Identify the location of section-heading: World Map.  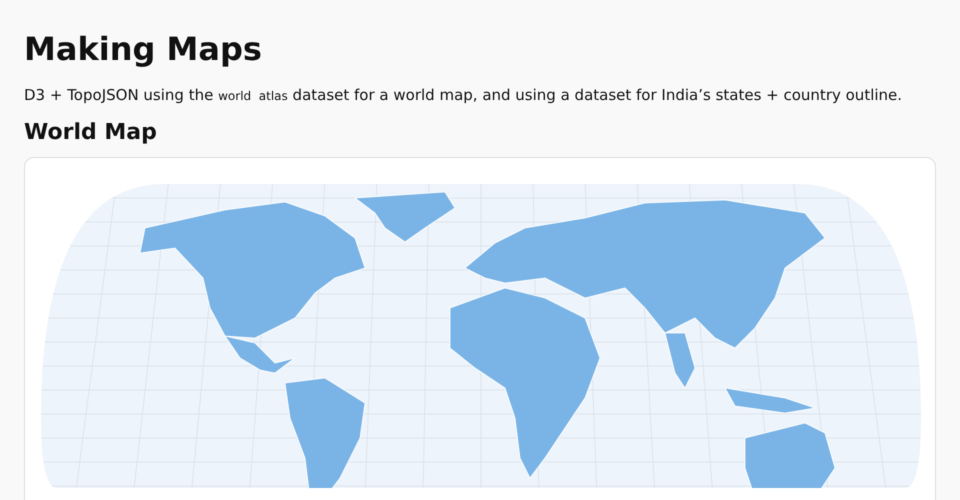
(91, 132).